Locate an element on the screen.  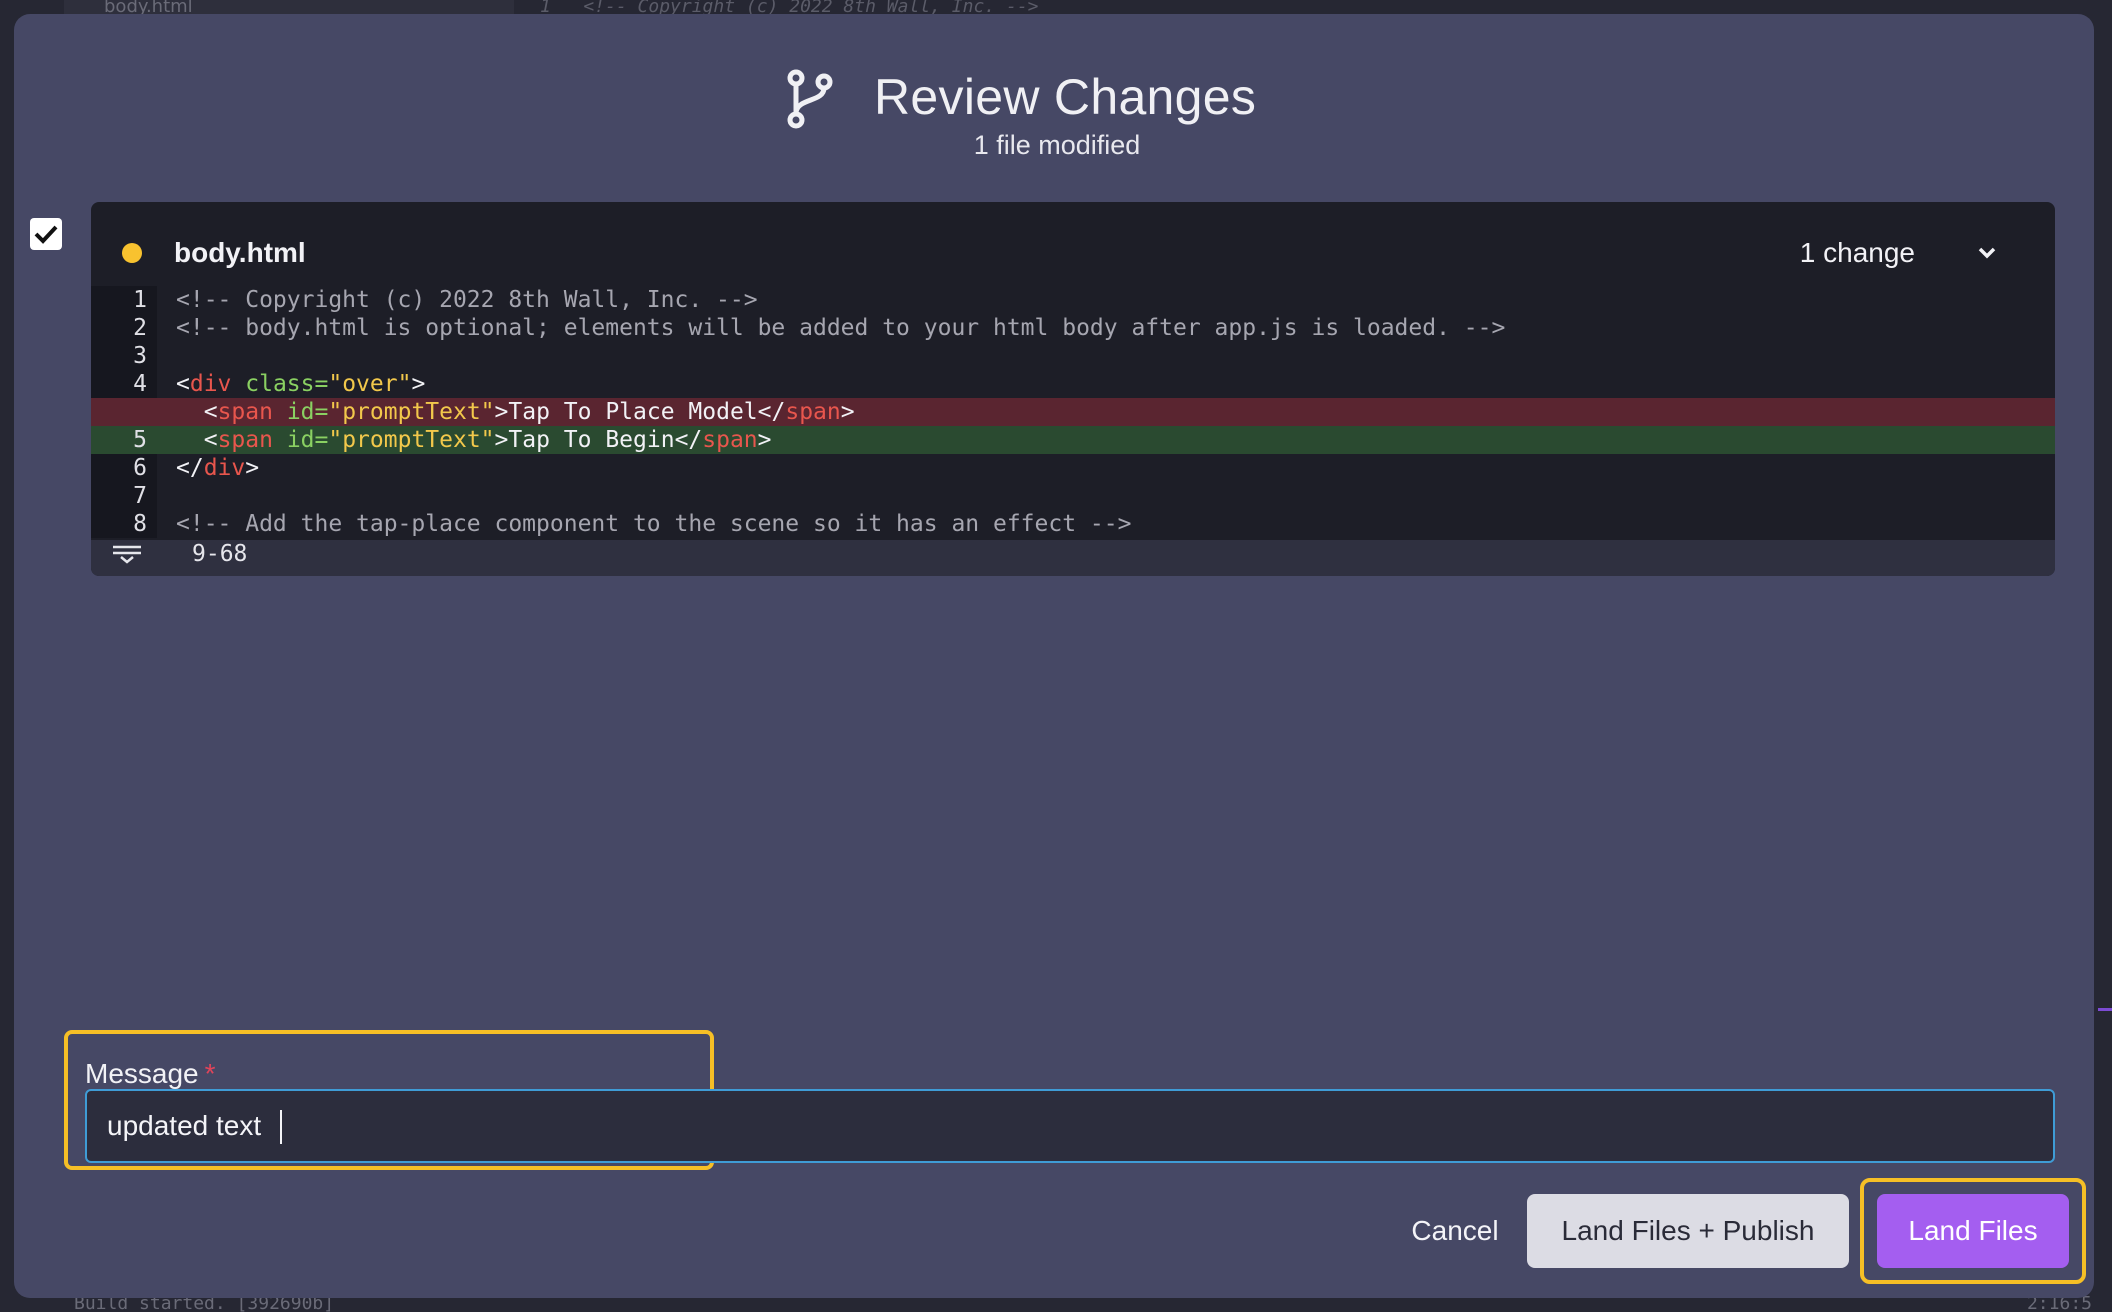
card-bottom-bar is located at coordinates (1073, 572).